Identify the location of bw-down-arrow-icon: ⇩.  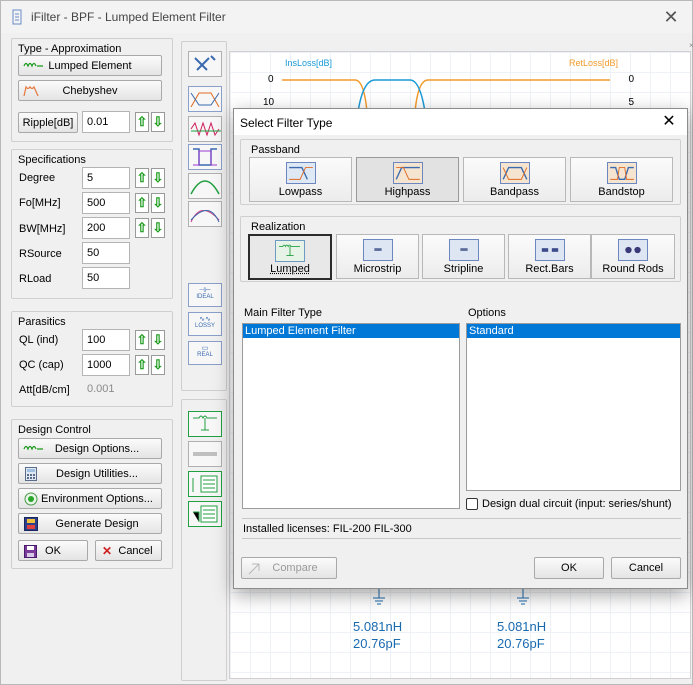
(158, 228).